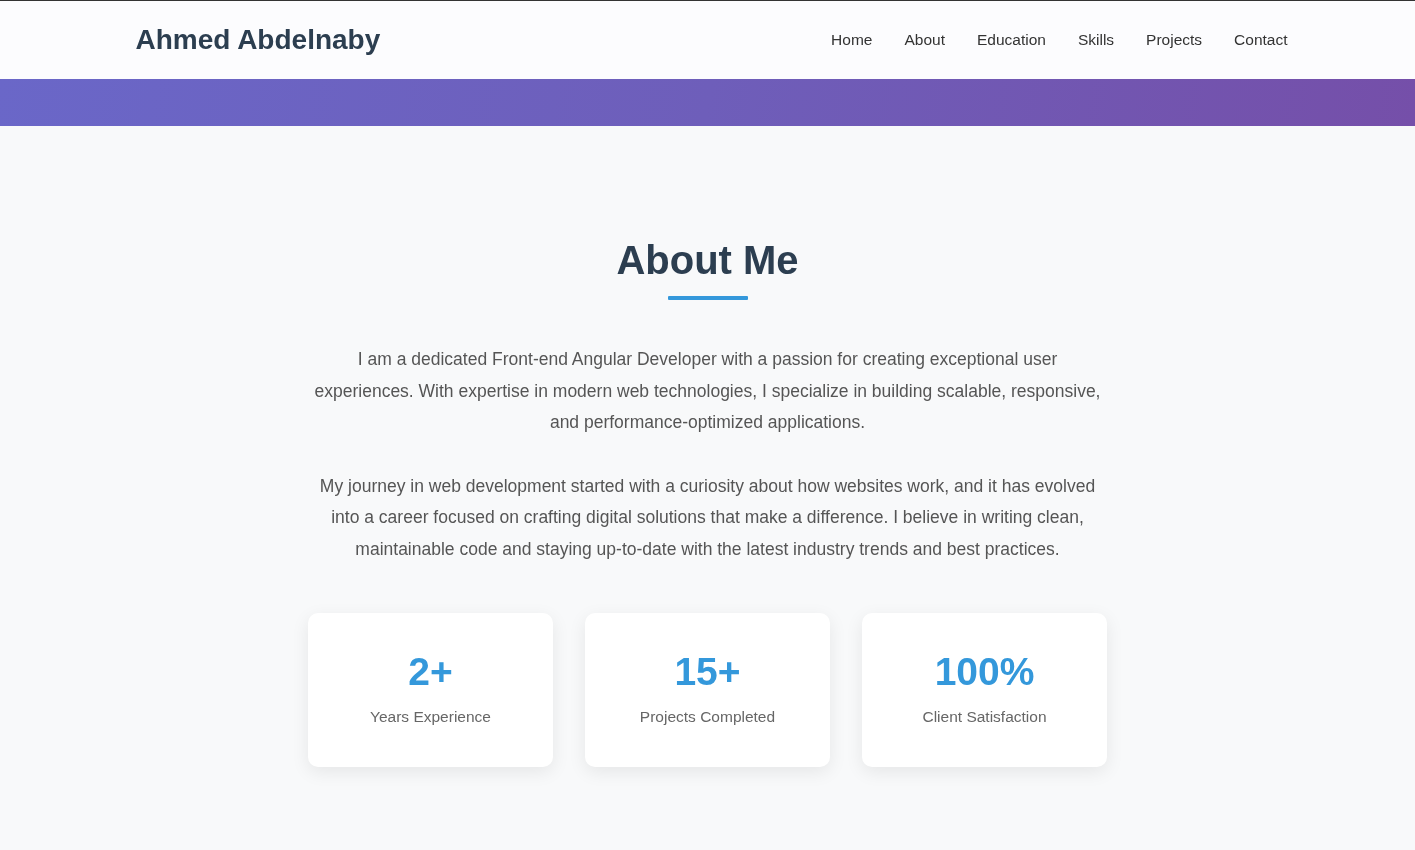 The image size is (1415, 850). What do you see at coordinates (984, 671) in the screenshot?
I see `stat-value: 100%` at bounding box center [984, 671].